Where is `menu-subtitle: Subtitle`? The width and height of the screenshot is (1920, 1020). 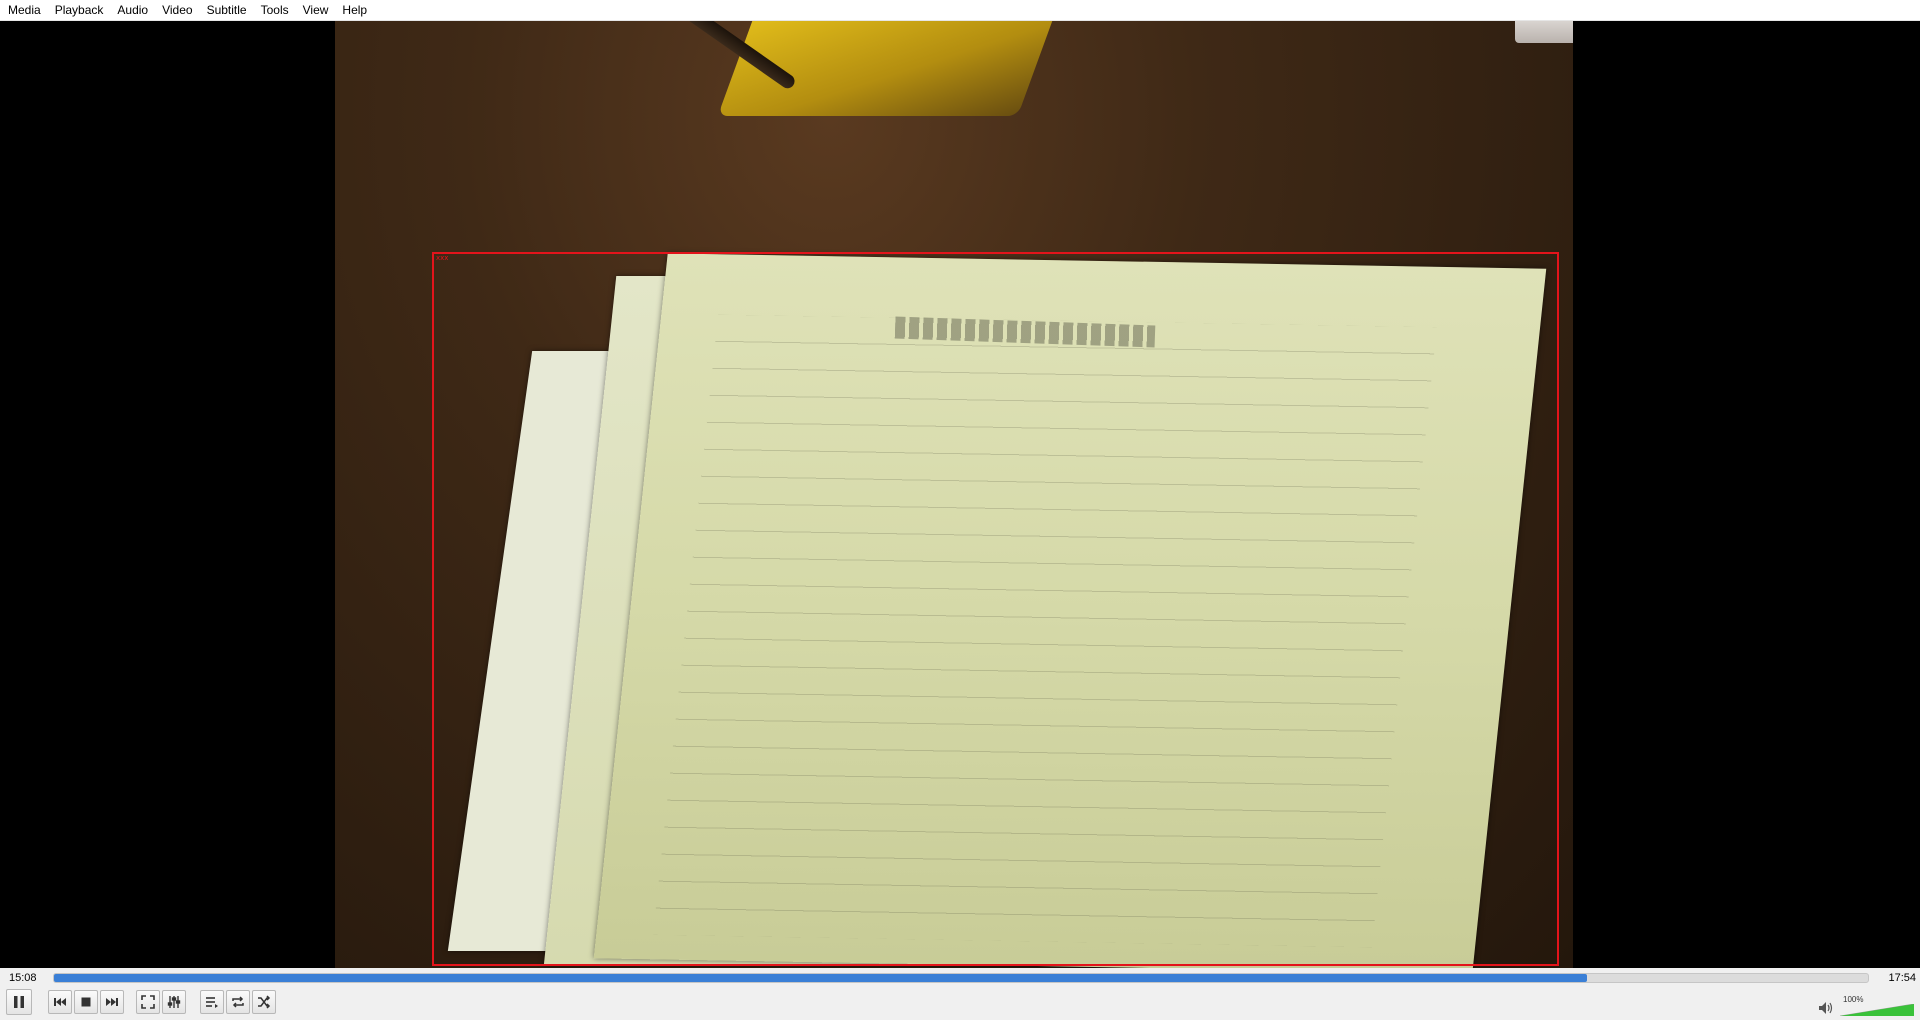 menu-subtitle: Subtitle is located at coordinates (227, 10).